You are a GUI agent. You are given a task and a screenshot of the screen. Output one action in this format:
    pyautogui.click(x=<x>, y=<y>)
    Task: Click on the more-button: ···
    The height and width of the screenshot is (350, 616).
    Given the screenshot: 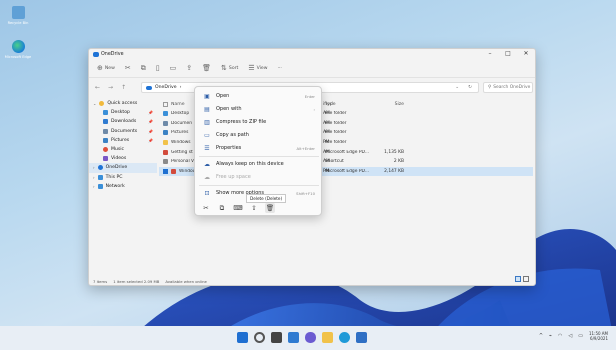 What is the action you would take?
    pyautogui.click(x=280, y=68)
    